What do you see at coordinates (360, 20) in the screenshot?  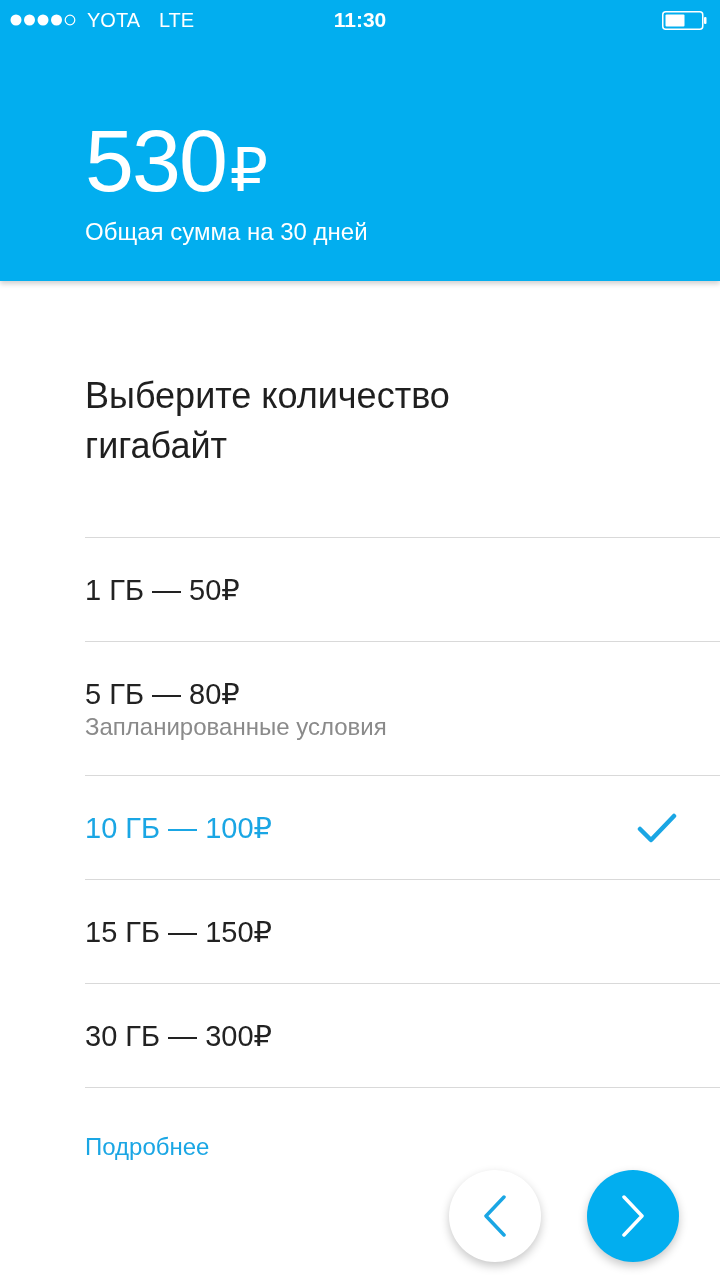 I see `status-time: 11:30` at bounding box center [360, 20].